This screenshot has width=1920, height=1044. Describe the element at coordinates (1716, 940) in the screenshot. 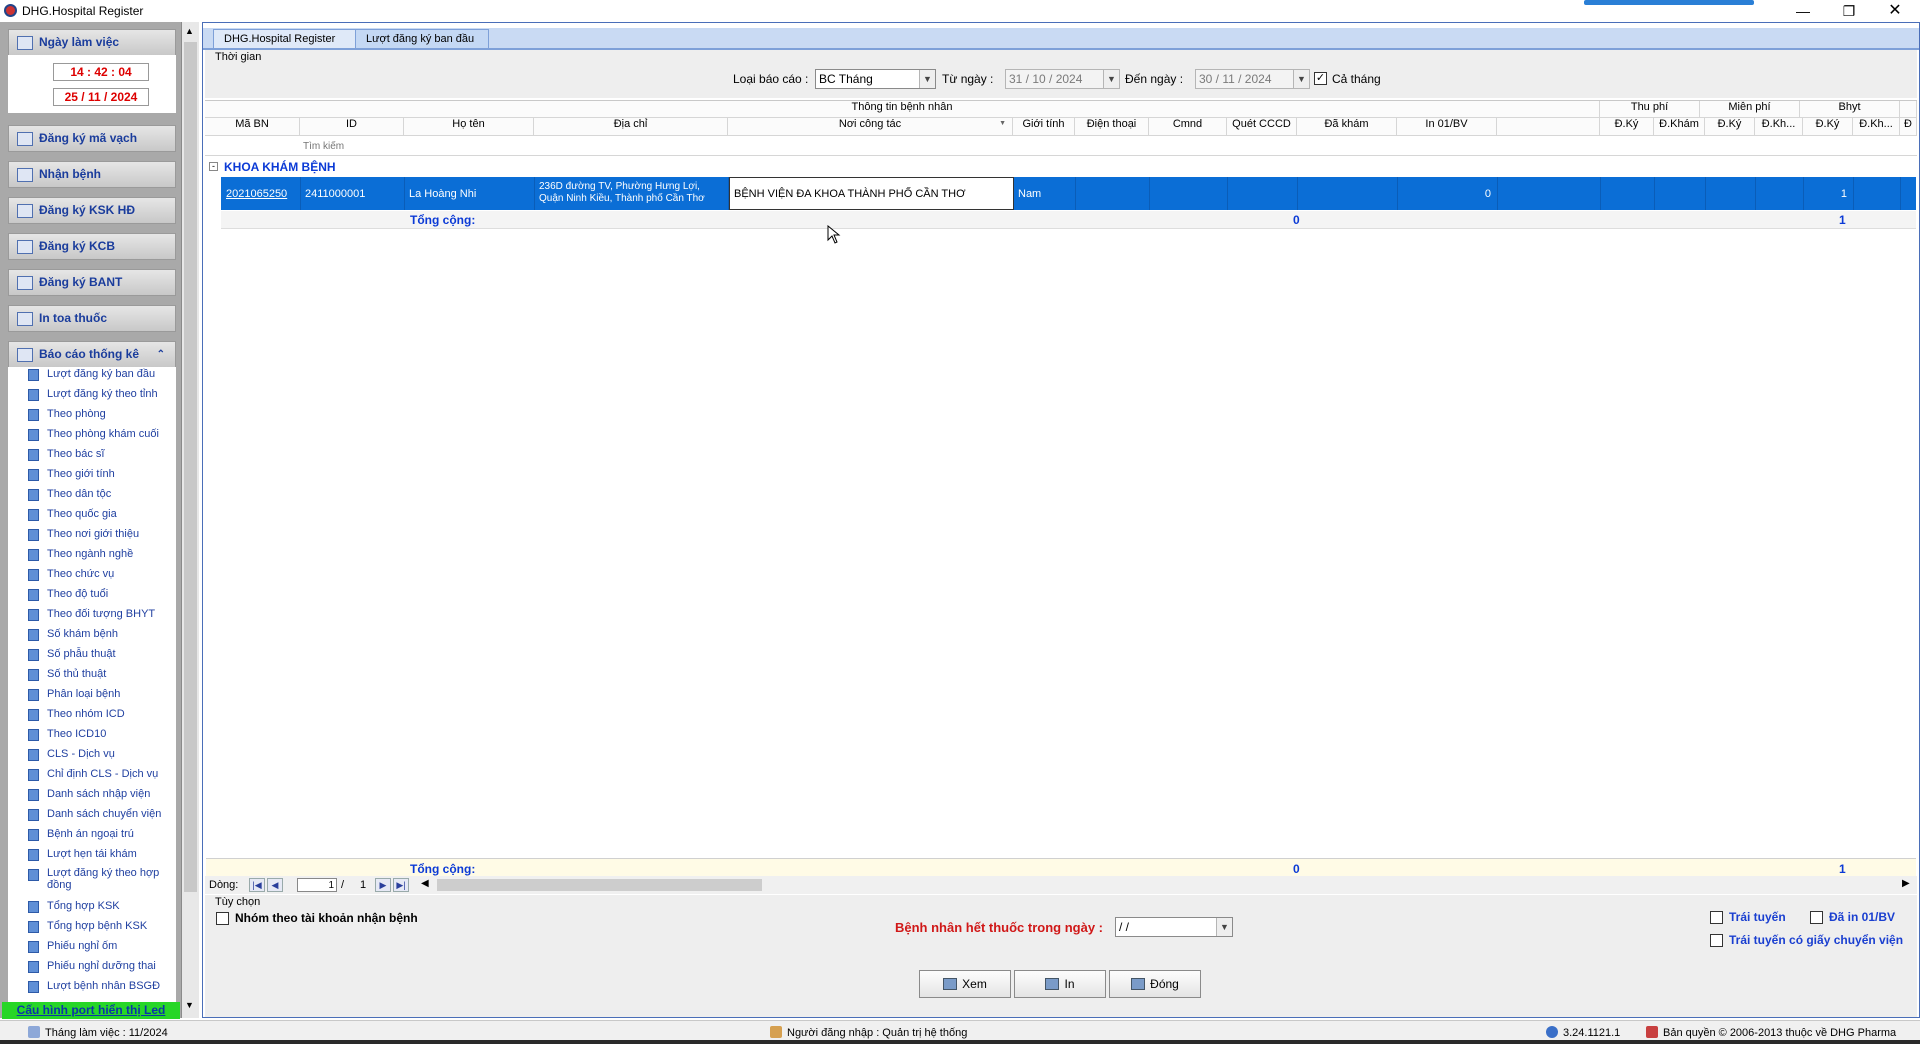

I see `trai-tuyen-gcv-checkbox` at that location.